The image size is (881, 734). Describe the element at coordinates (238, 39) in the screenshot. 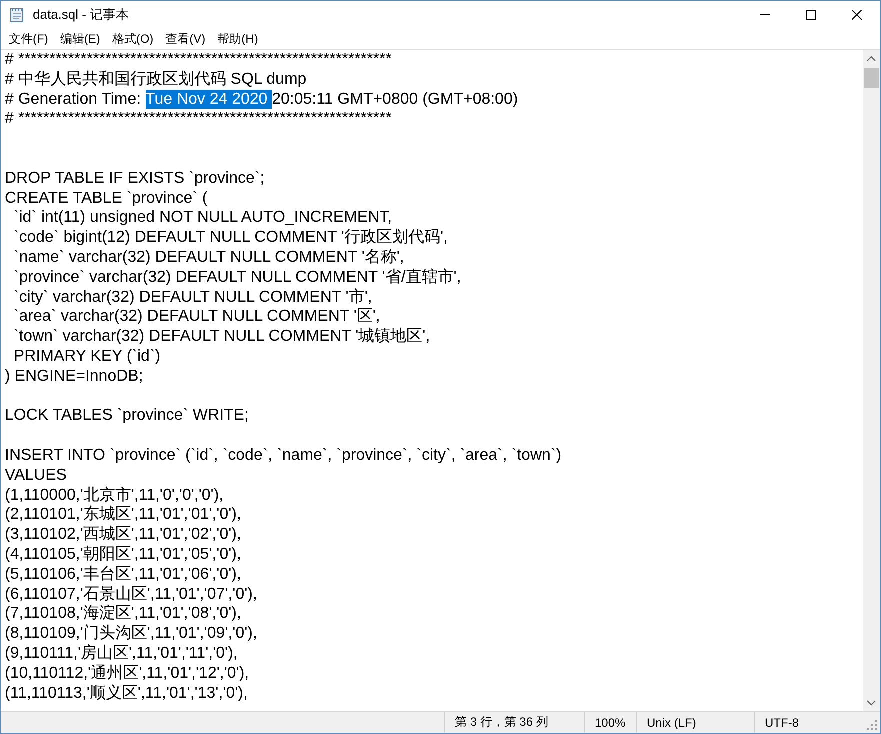

I see `menu-item: 帮助(H)` at that location.